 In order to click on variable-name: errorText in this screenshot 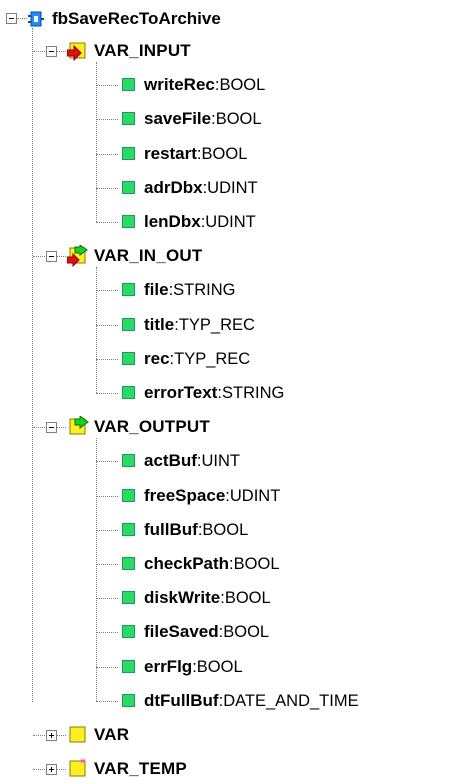, I will do `click(181, 392)`.